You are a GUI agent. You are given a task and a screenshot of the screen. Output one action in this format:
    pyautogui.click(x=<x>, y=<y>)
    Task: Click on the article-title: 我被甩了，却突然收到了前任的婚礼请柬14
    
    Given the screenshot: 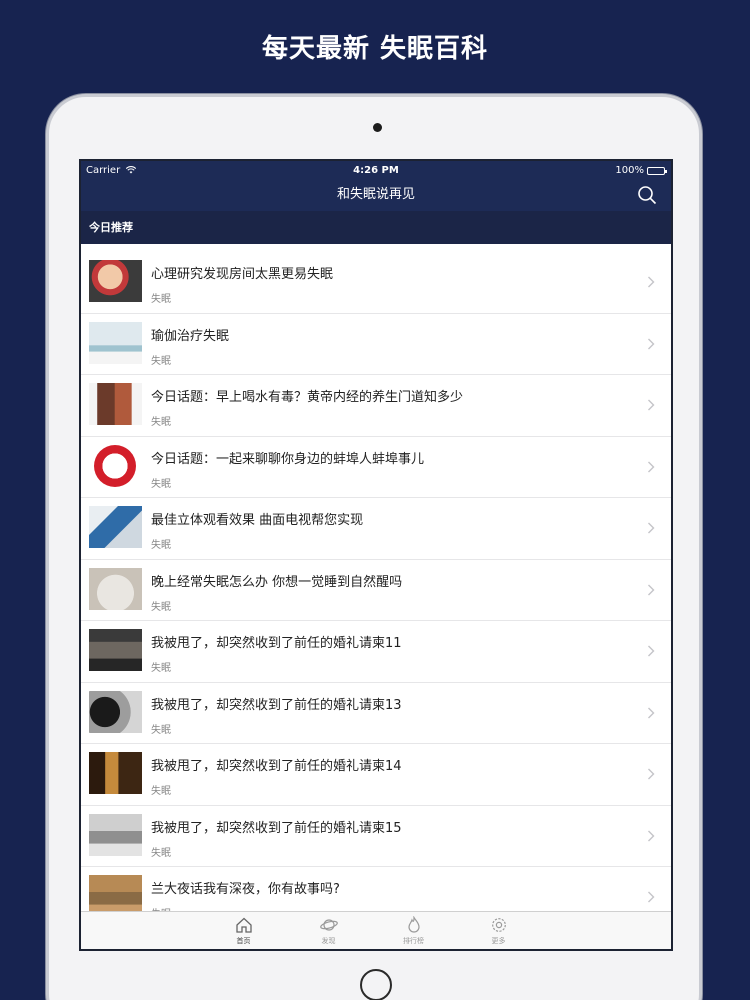 What is the action you would take?
    pyautogui.click(x=276, y=766)
    